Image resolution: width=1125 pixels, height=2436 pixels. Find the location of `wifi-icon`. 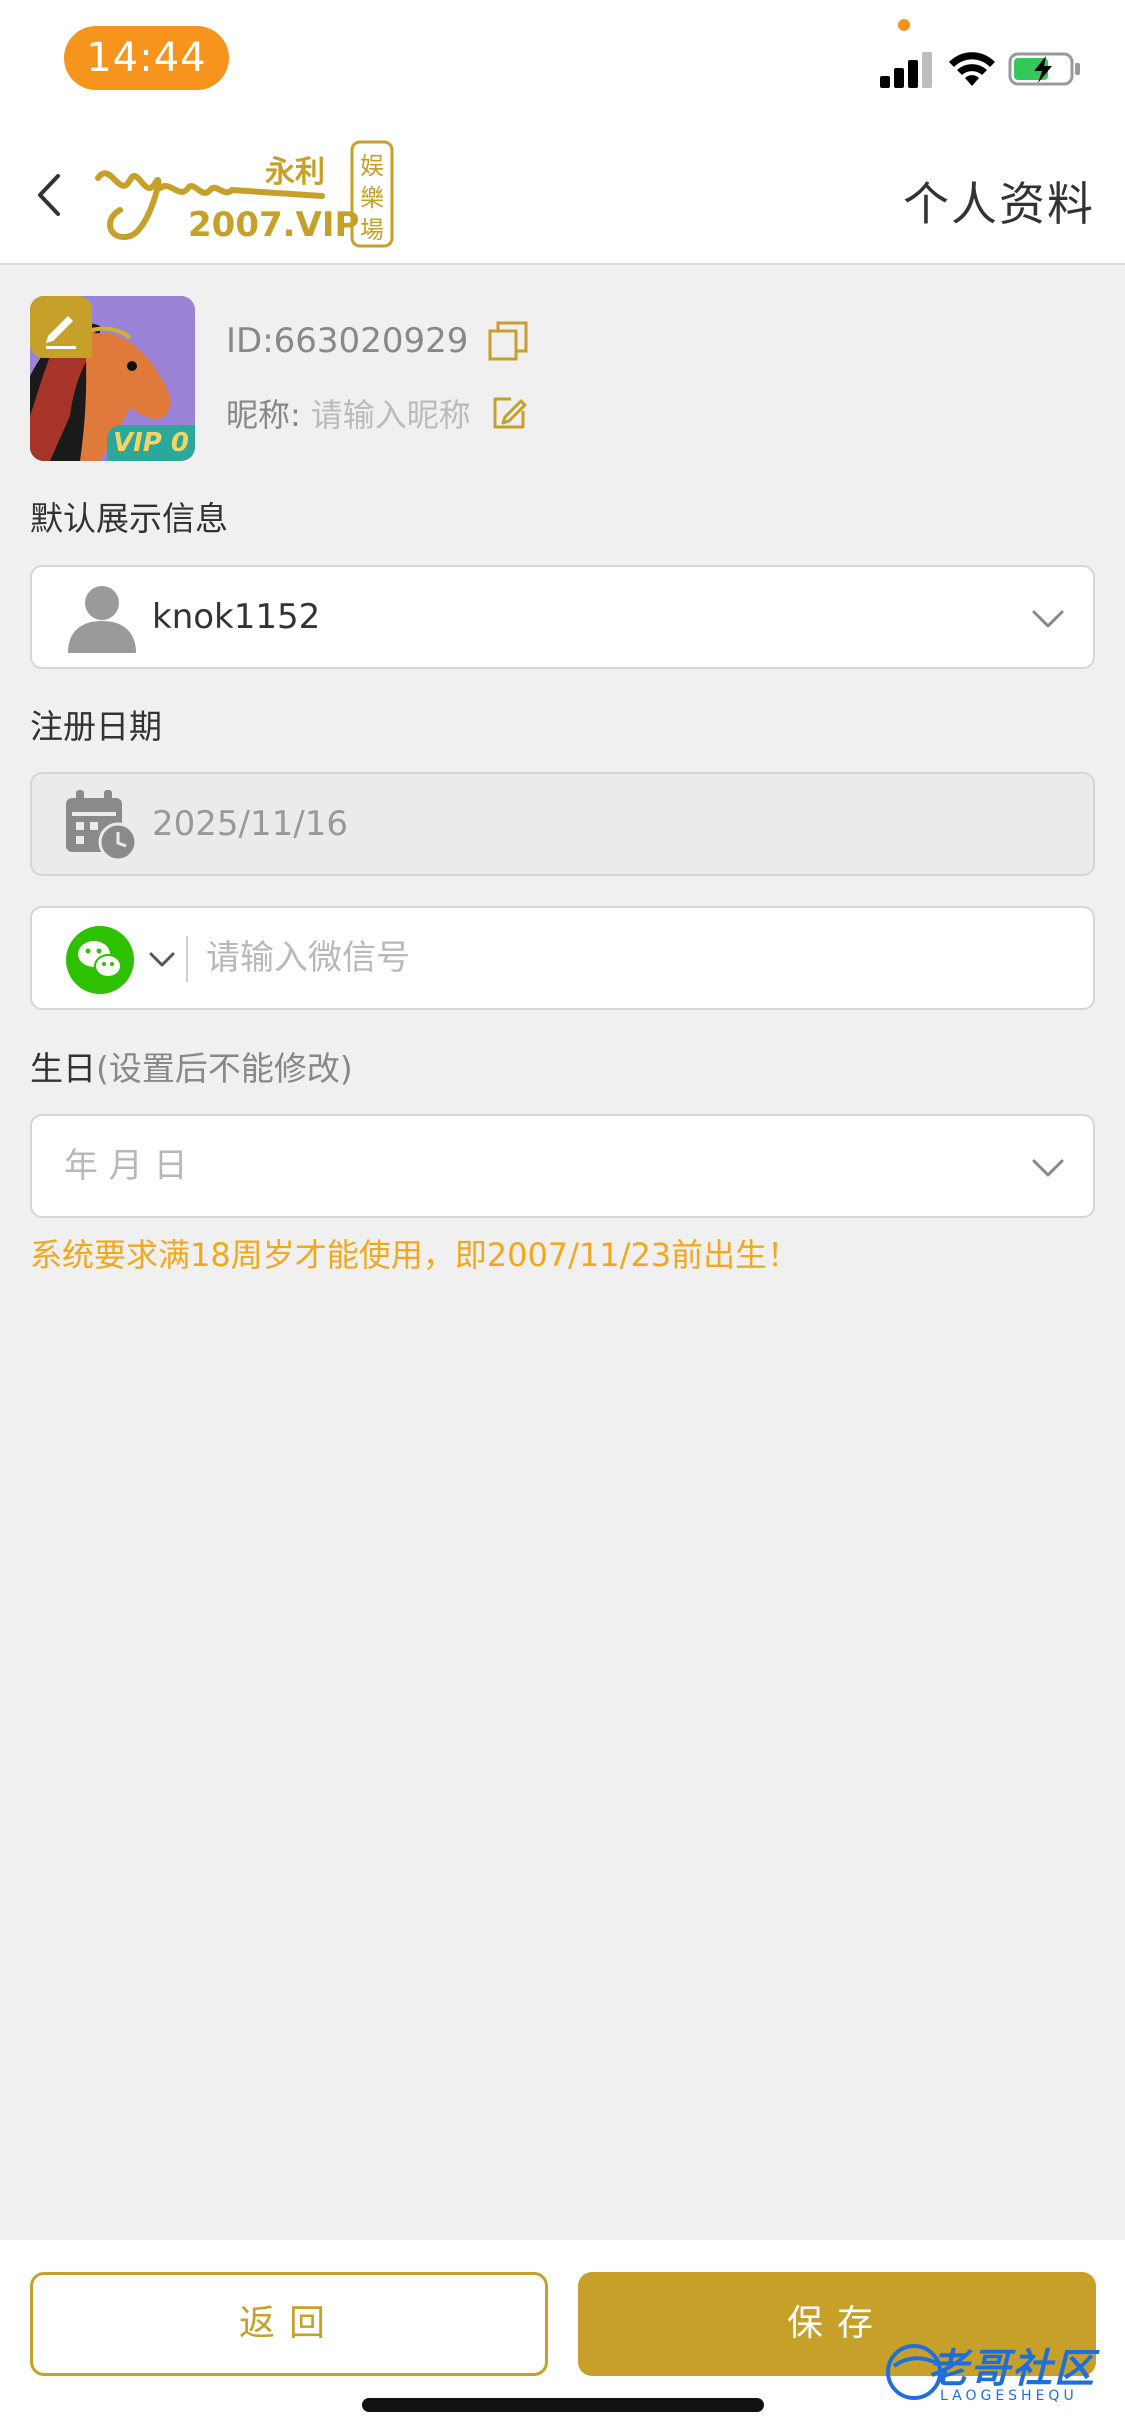

wifi-icon is located at coordinates (972, 69).